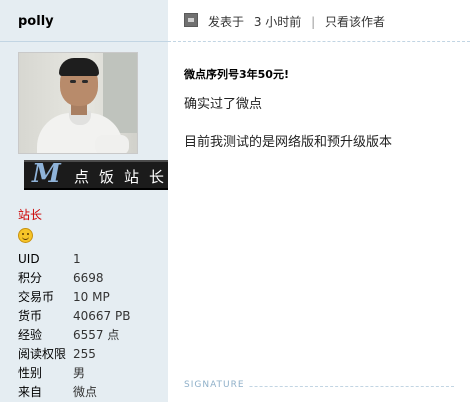 Image resolution: width=470 pixels, height=402 pixels. Describe the element at coordinates (36, 21) in the screenshot. I see `username-link: polly` at that location.